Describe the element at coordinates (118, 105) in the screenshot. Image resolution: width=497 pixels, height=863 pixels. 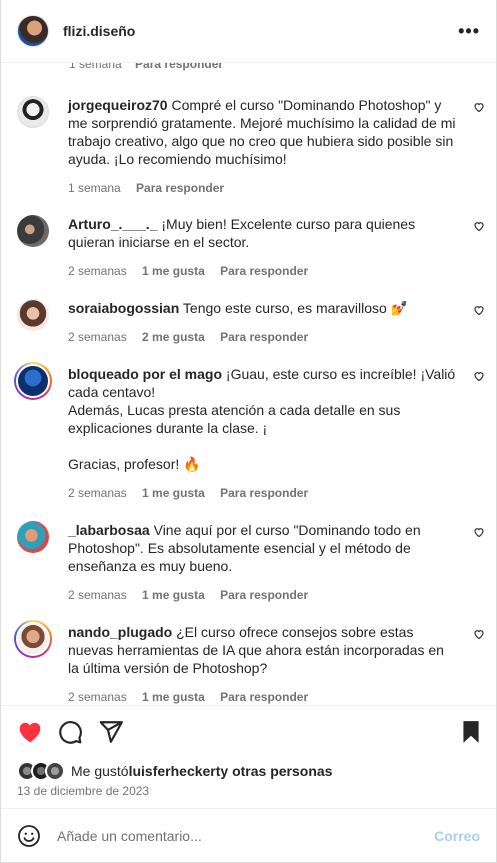
I see `comment-username: jorgequeiroz70` at that location.